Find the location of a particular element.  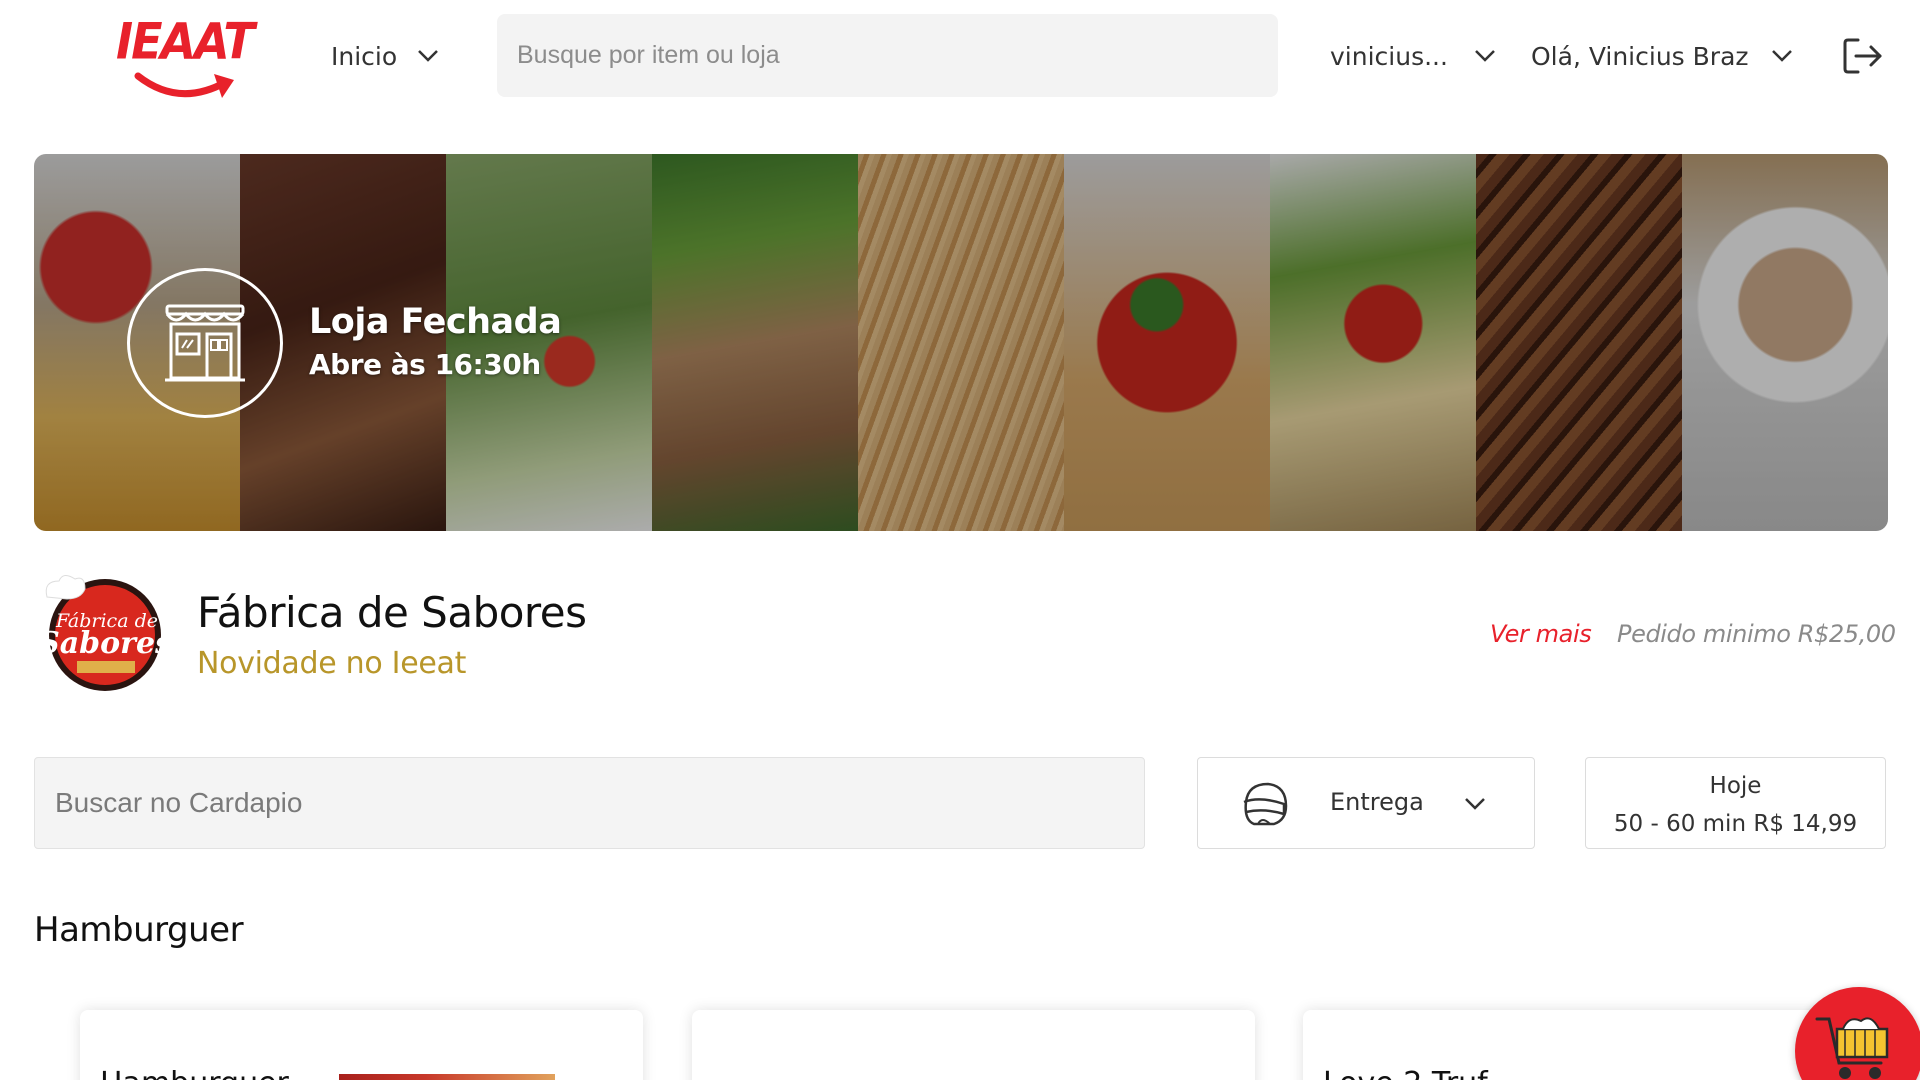

user-greeting: Olá, Vinicius Braz is located at coordinates (1640, 56).